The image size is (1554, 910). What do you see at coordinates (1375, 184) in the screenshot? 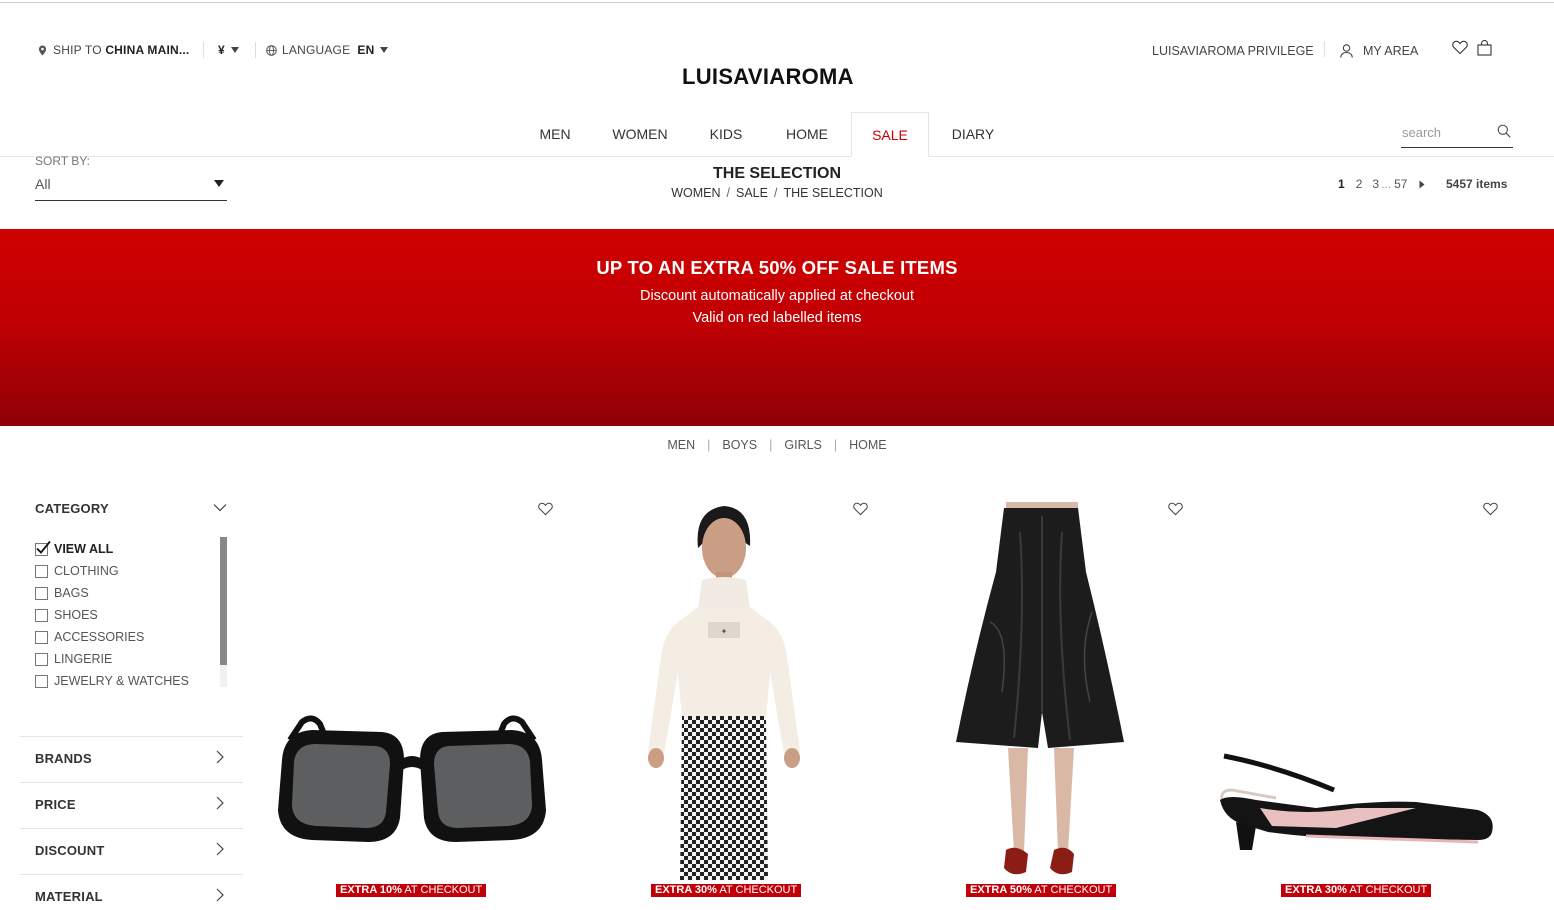
I see `page-link: 3` at bounding box center [1375, 184].